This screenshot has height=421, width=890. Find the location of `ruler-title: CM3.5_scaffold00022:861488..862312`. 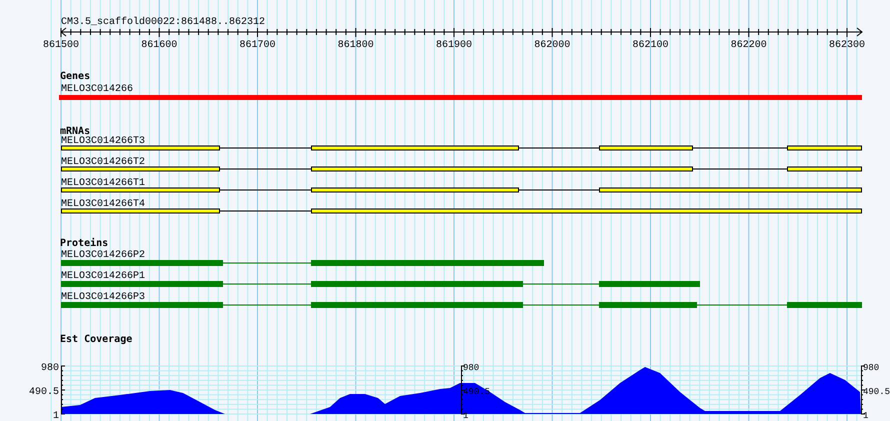

ruler-title: CM3.5_scaffold00022:861488..862312 is located at coordinates (163, 22).